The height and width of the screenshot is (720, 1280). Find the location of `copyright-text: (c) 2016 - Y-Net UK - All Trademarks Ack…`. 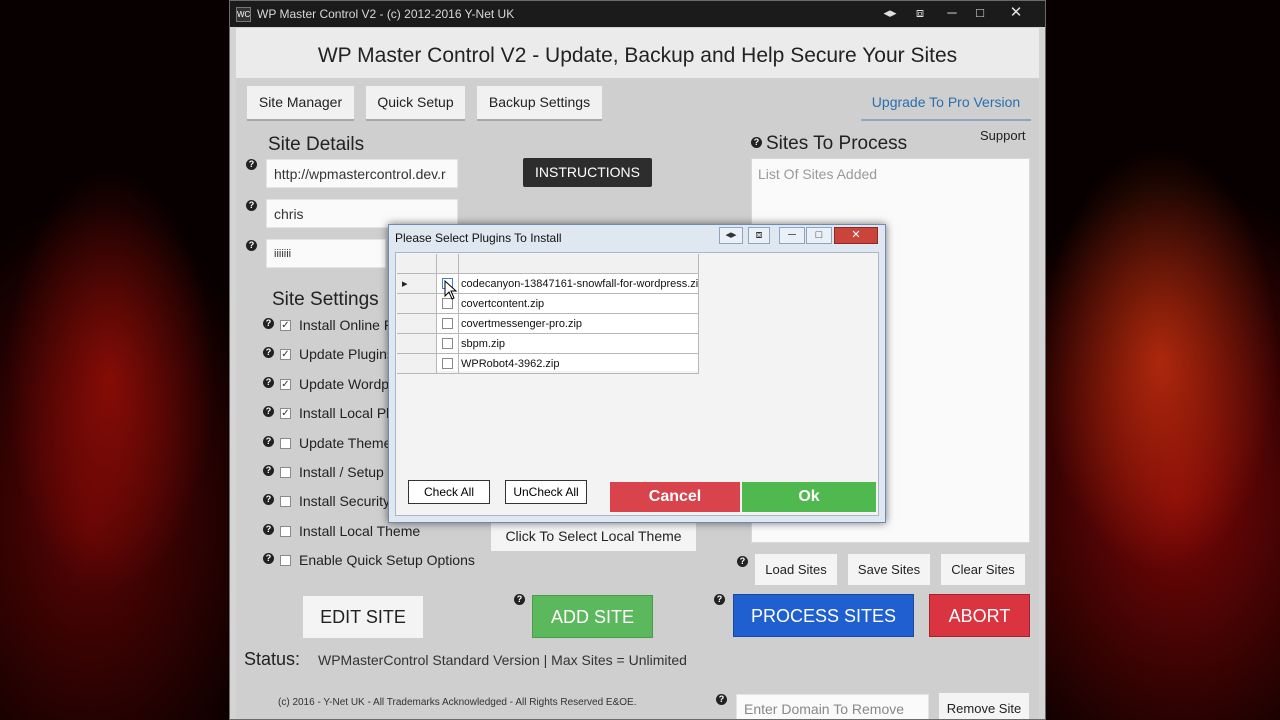

copyright-text: (c) 2016 - Y-Net UK - All Trademarks Ack… is located at coordinates (457, 702).